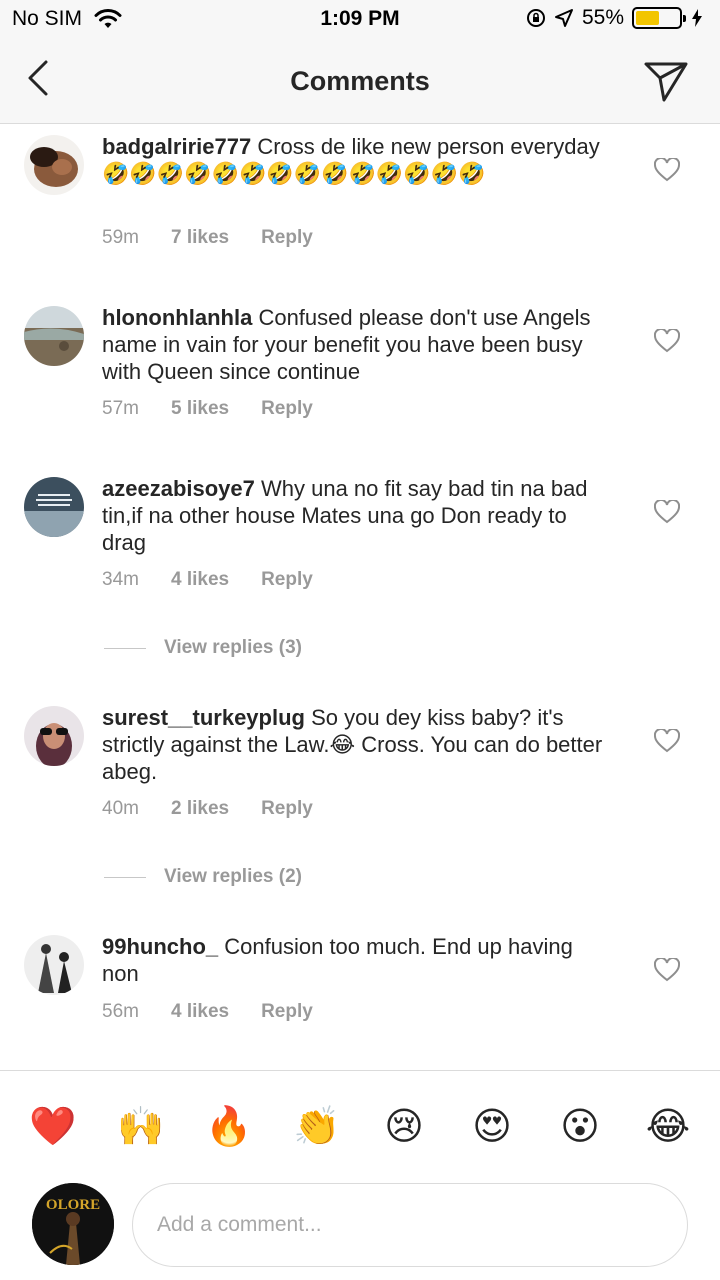 The width and height of the screenshot is (720, 1280). I want to click on comment-meta: 57m 5 likes Reply, so click(223, 409).